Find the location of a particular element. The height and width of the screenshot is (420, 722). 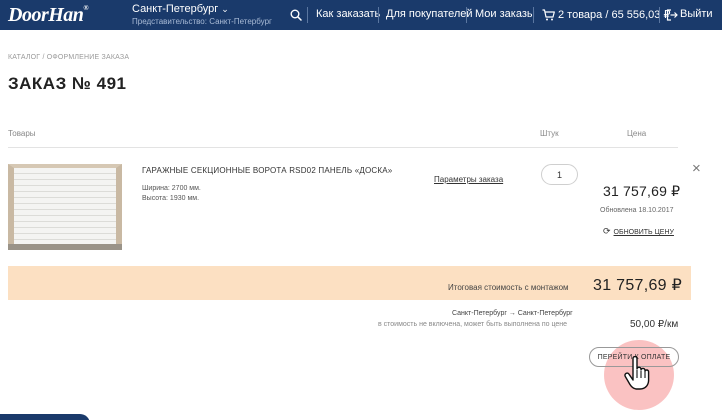

product-image is located at coordinates (65, 207).